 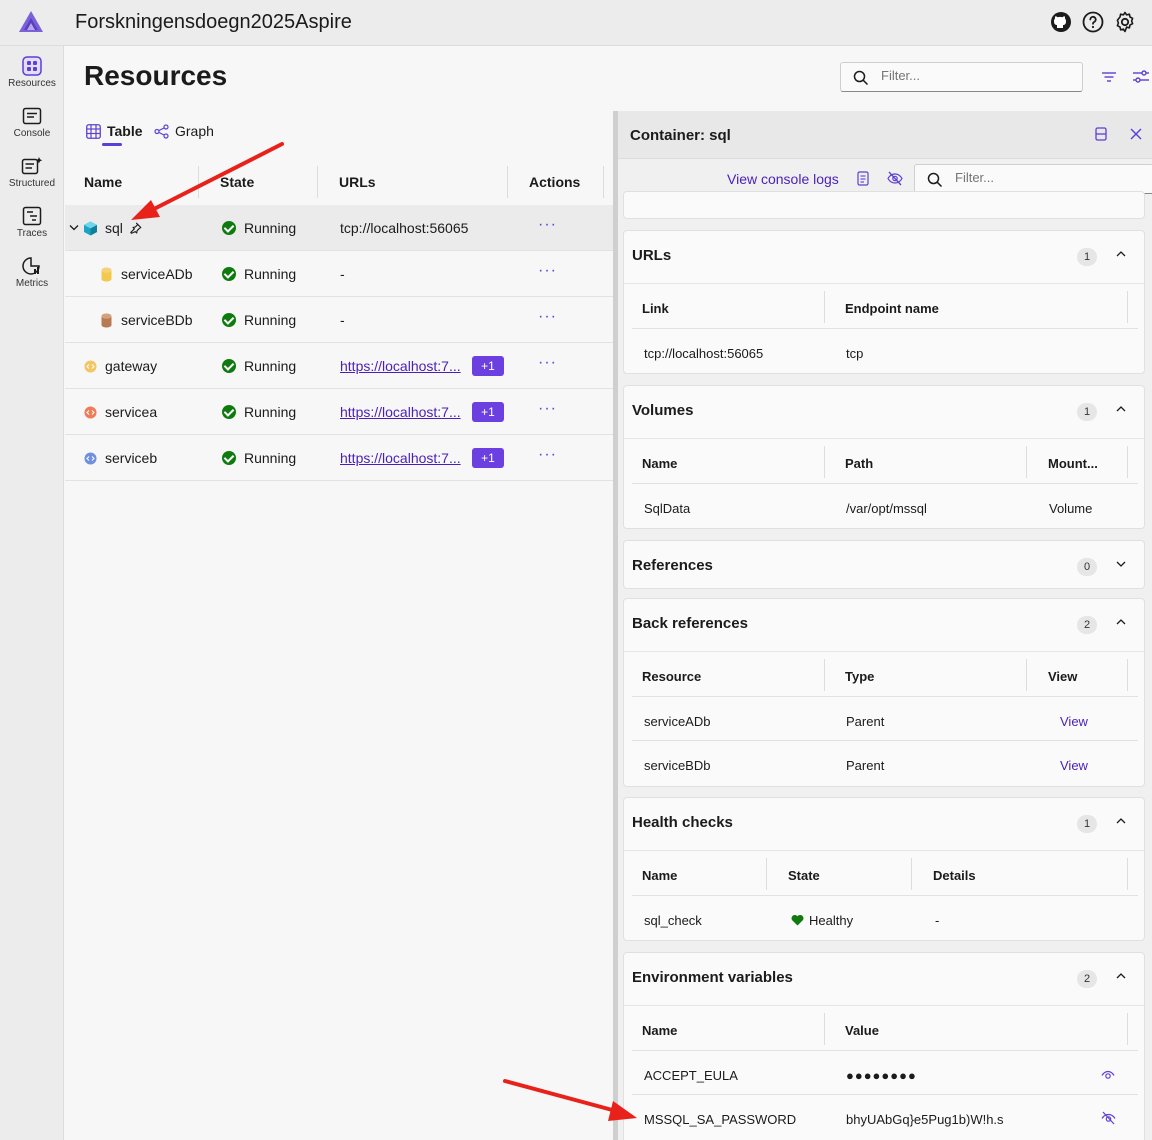 I want to click on annotation-arrowhead-password, so click(x=622, y=1111).